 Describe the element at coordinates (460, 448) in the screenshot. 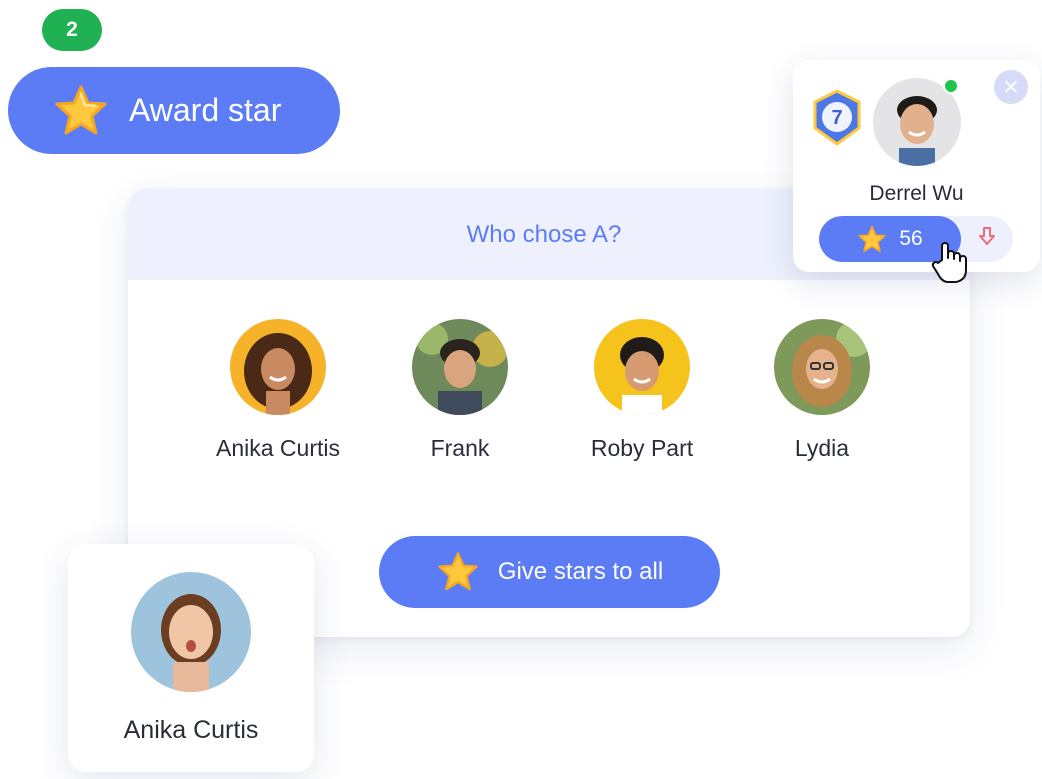

I see `student-name: Frank` at that location.